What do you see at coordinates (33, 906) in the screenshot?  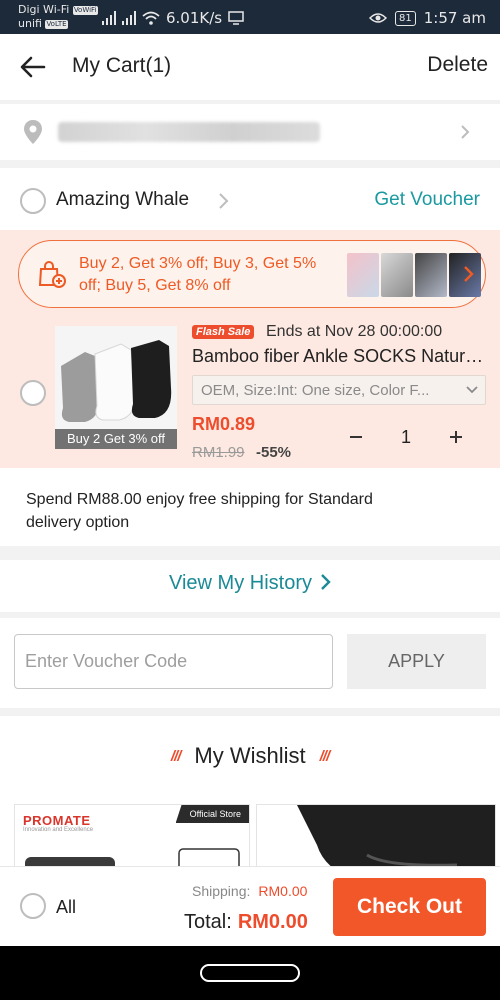 I see `select-all-radio` at bounding box center [33, 906].